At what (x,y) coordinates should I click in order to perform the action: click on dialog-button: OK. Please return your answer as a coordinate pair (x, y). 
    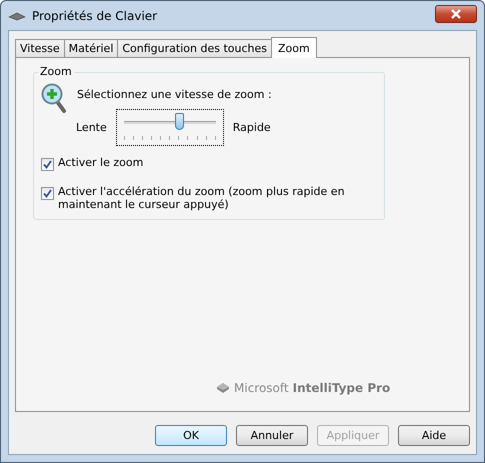
    Looking at the image, I should click on (191, 435).